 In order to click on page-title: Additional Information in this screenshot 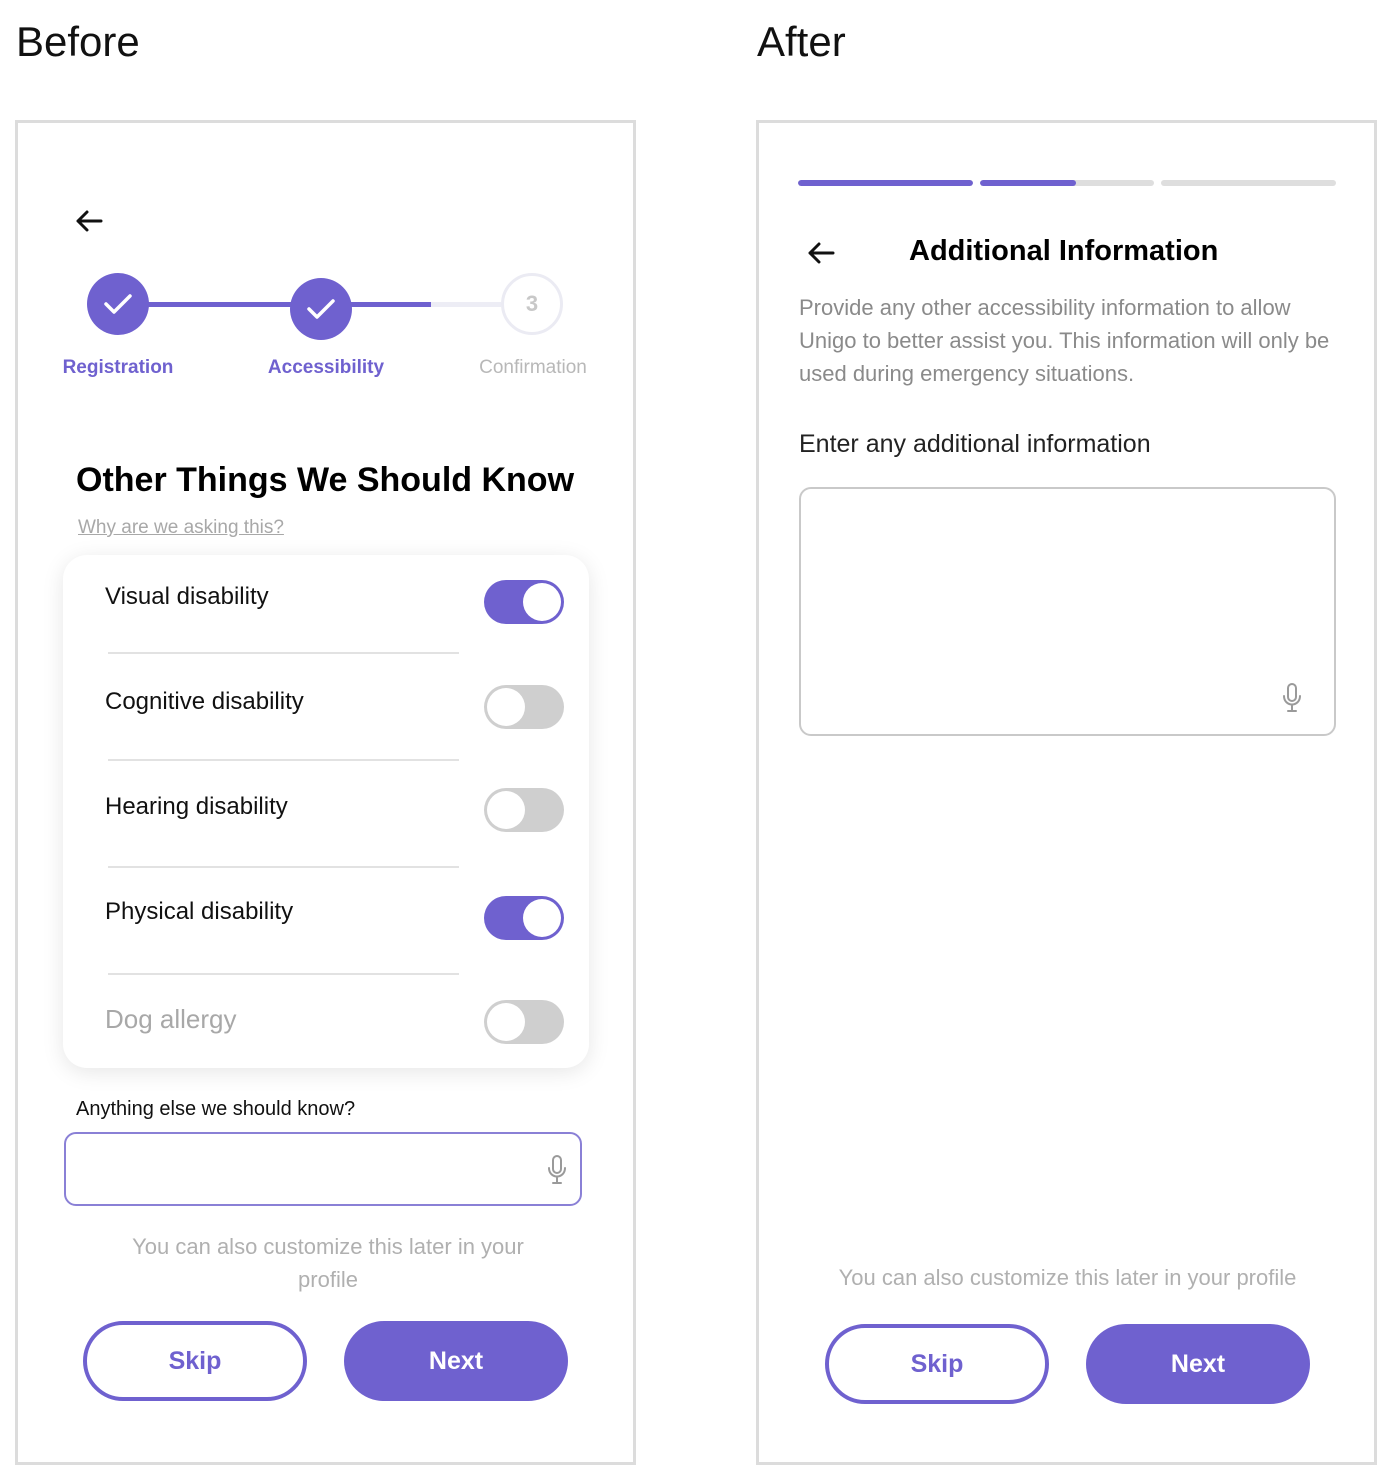, I will do `click(1064, 251)`.